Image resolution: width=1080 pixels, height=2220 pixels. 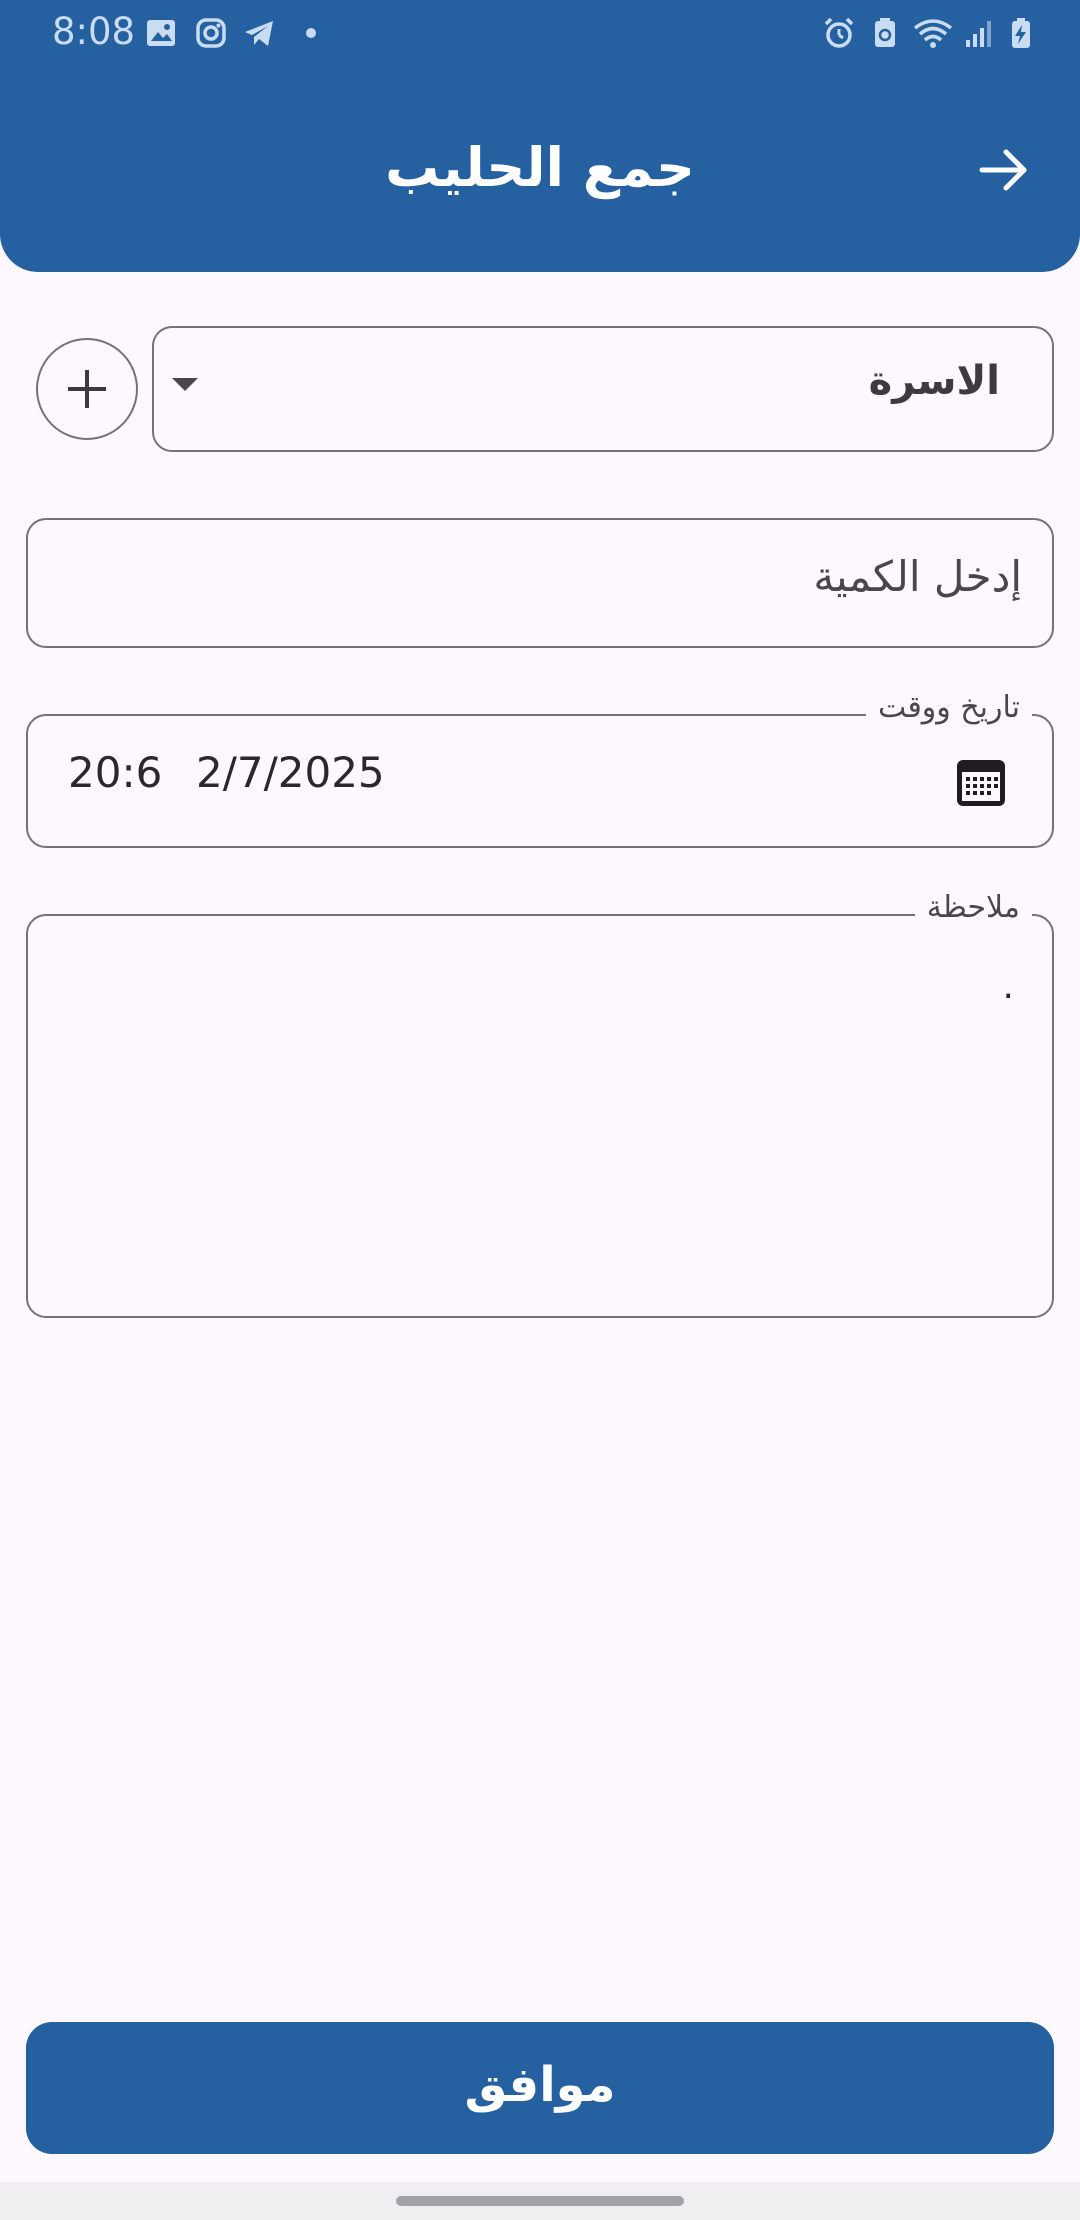 I want to click on gallery-icon, so click(x=161, y=33).